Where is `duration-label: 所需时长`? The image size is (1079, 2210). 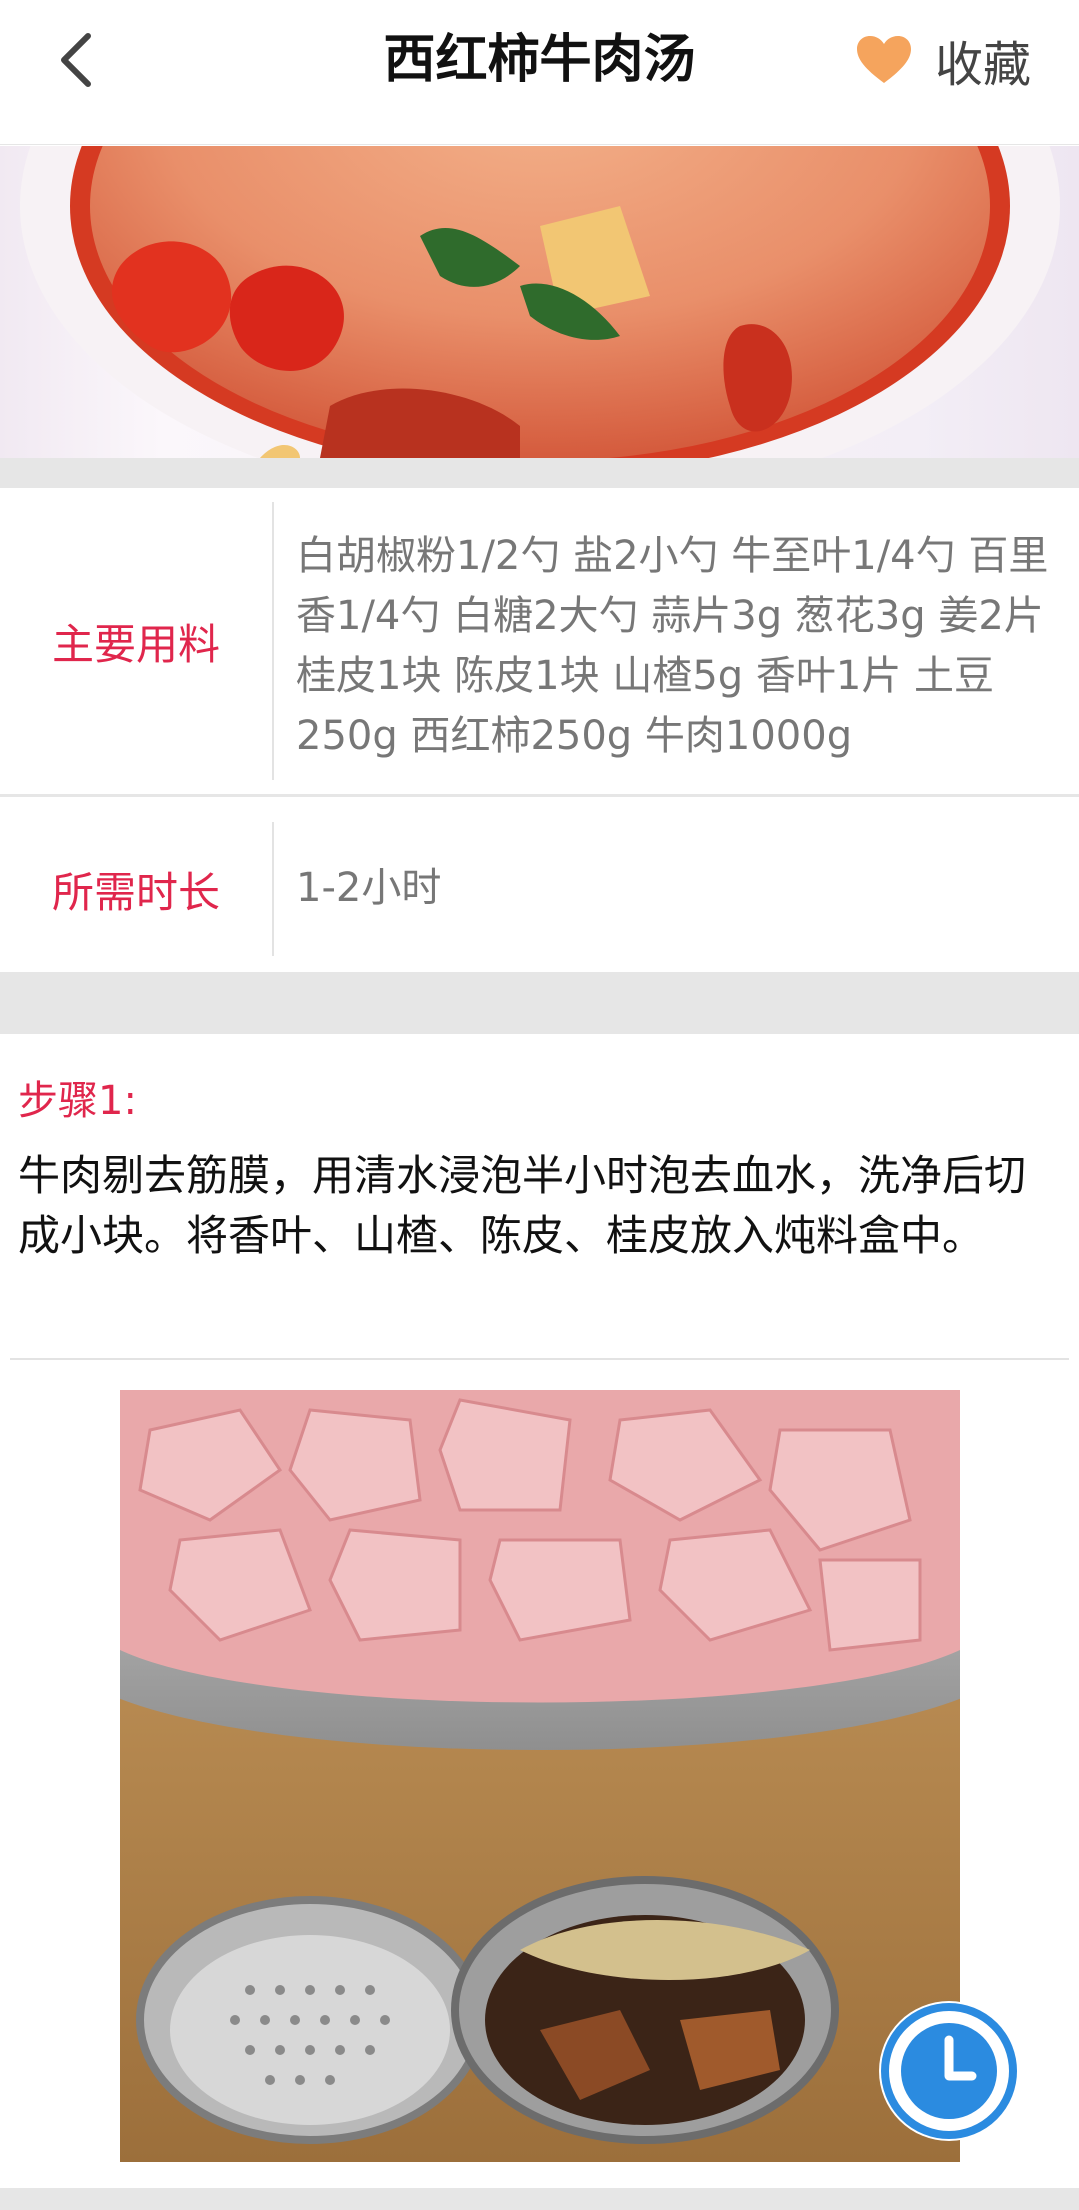
duration-label: 所需时长 is located at coordinates (135, 892).